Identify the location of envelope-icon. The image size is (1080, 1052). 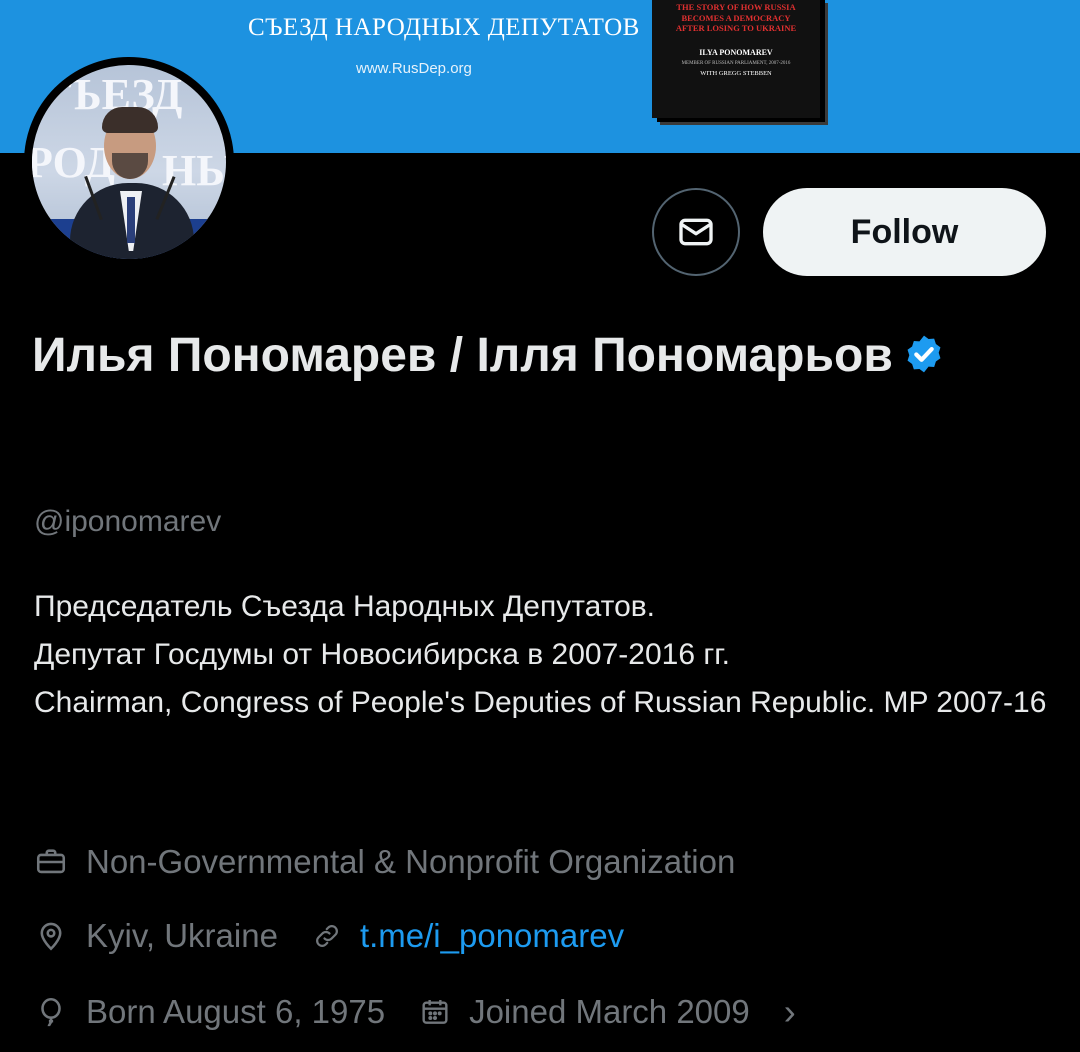
(696, 232).